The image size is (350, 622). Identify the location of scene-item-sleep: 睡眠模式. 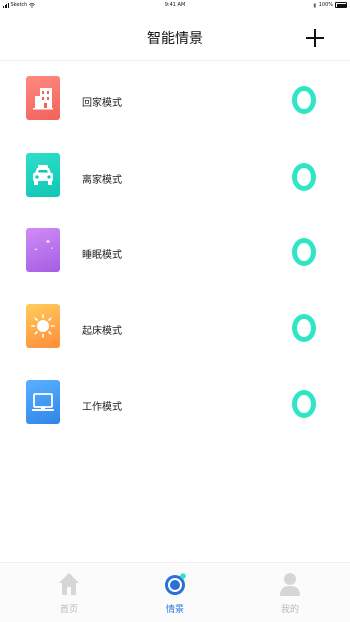
(175, 258).